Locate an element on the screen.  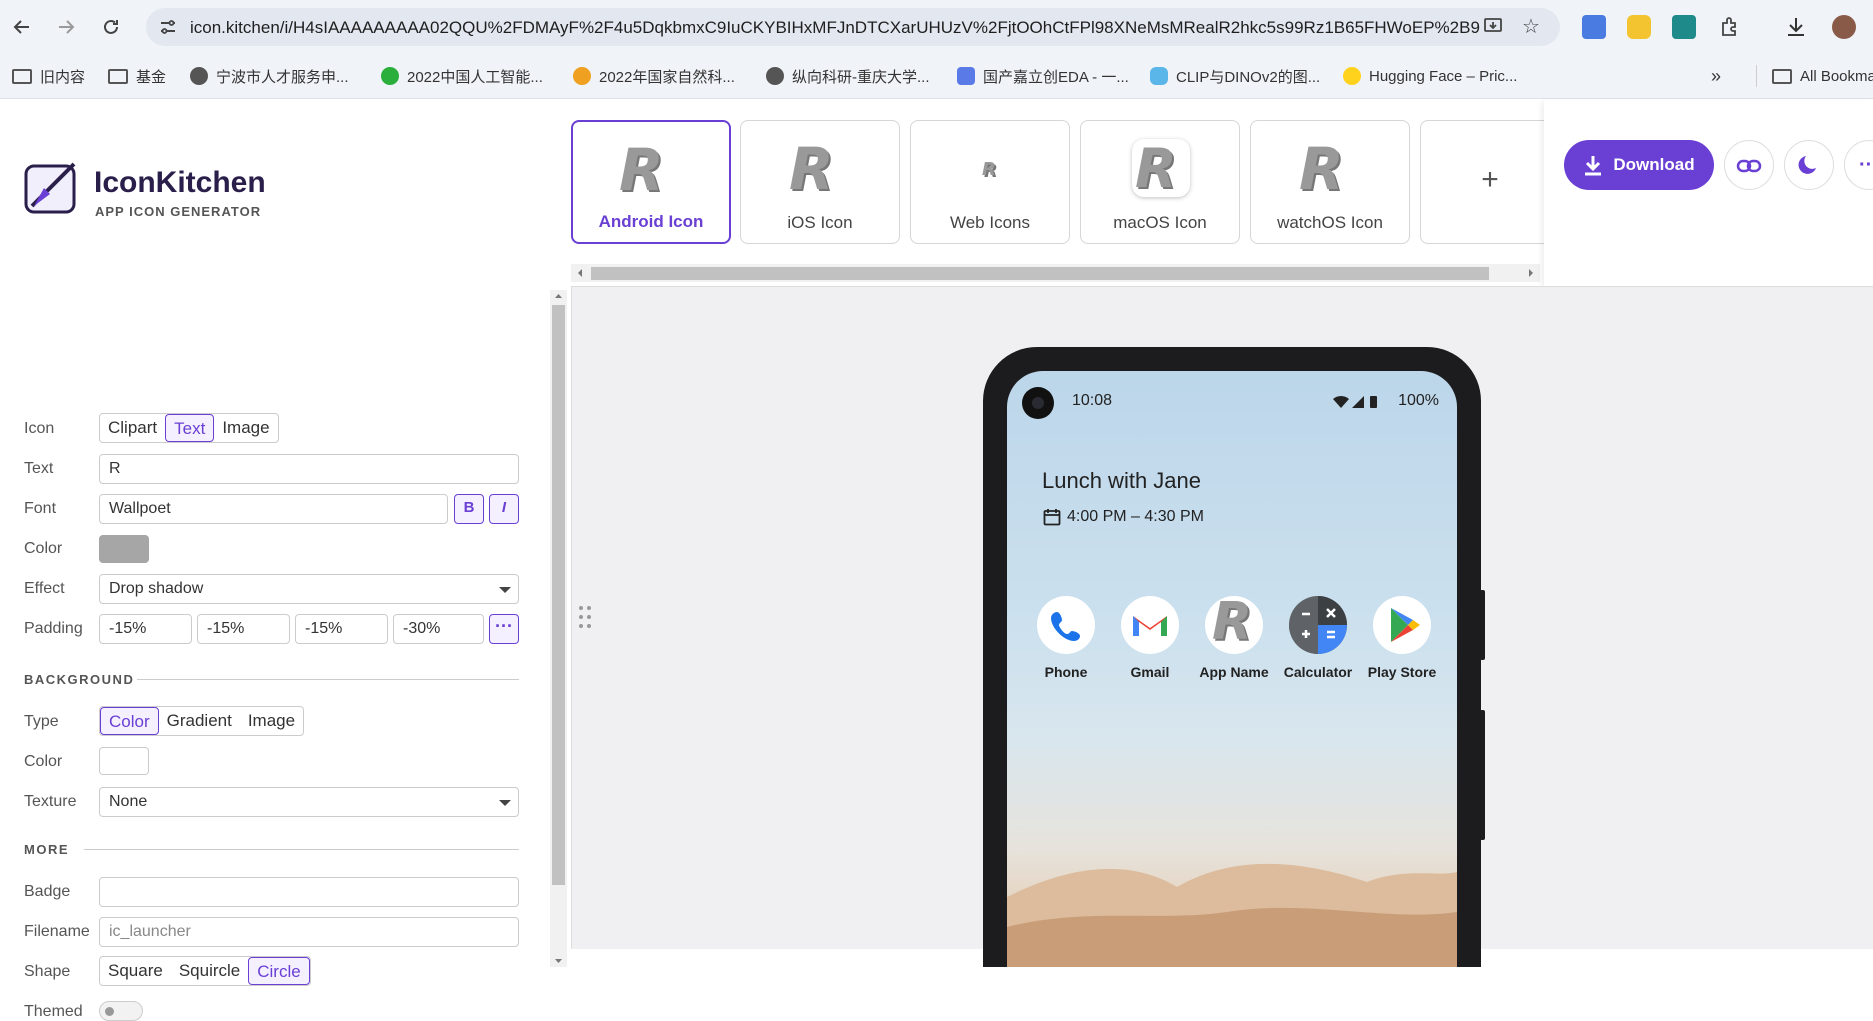
filename-input: ic_launcher is located at coordinates (309, 932).